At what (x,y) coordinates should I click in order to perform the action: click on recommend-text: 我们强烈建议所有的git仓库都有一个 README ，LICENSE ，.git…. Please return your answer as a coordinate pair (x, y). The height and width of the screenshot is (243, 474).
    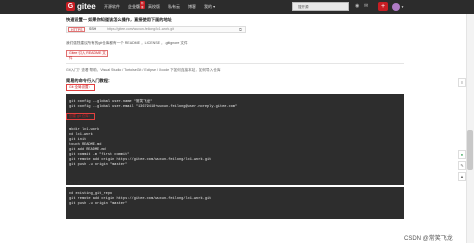
    Looking at the image, I should click on (127, 43).